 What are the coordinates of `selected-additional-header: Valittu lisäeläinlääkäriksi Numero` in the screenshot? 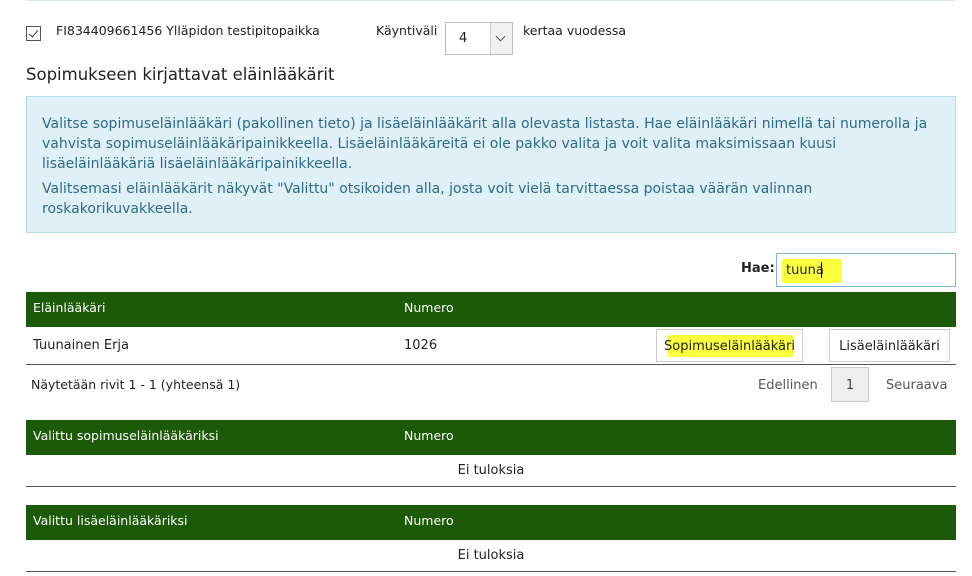 It's located at (491, 522).